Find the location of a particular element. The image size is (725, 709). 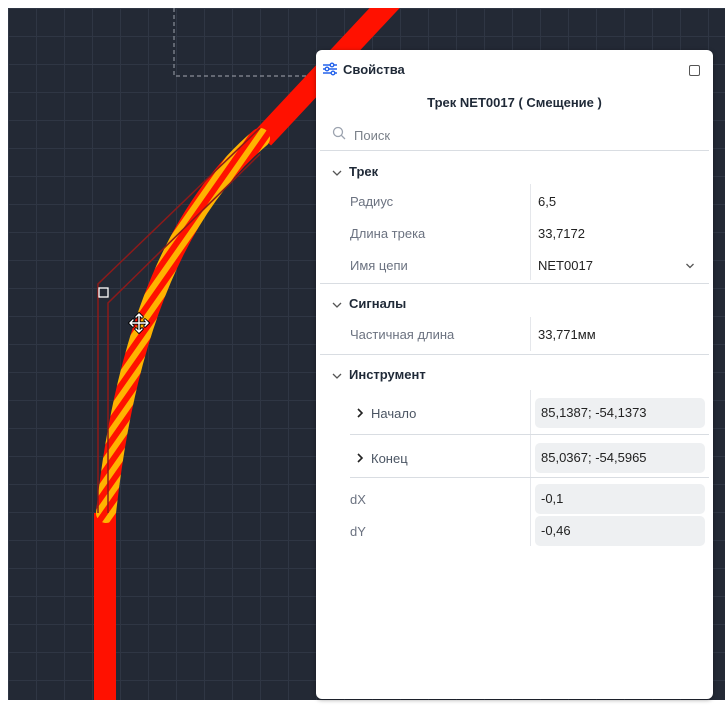

dx-value: -0,1 is located at coordinates (620, 499).